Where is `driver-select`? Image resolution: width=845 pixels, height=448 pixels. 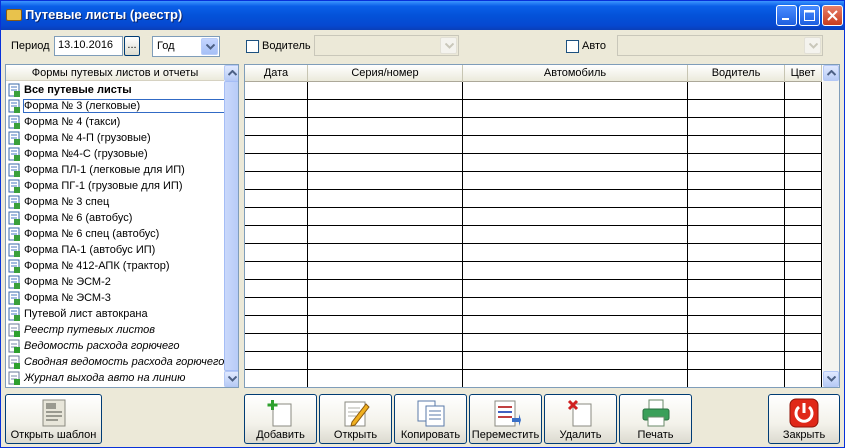
driver-select is located at coordinates (386, 45).